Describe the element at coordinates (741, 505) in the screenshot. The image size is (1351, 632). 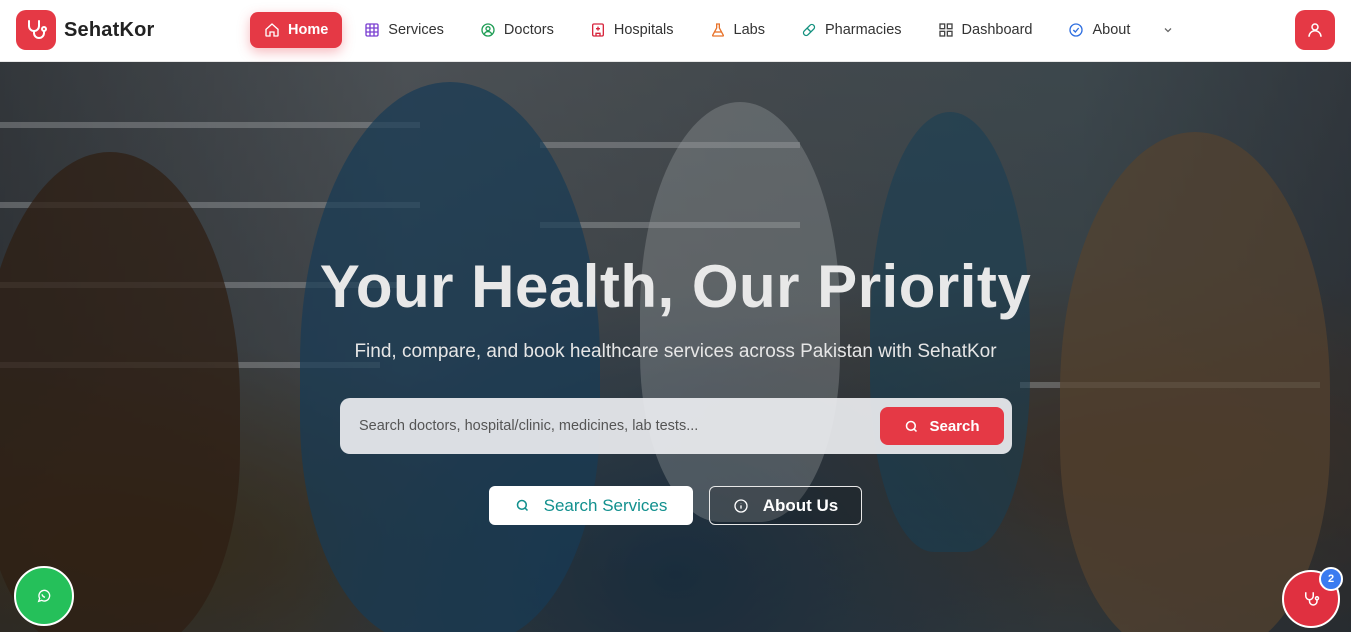
I see `info-icon` at that location.